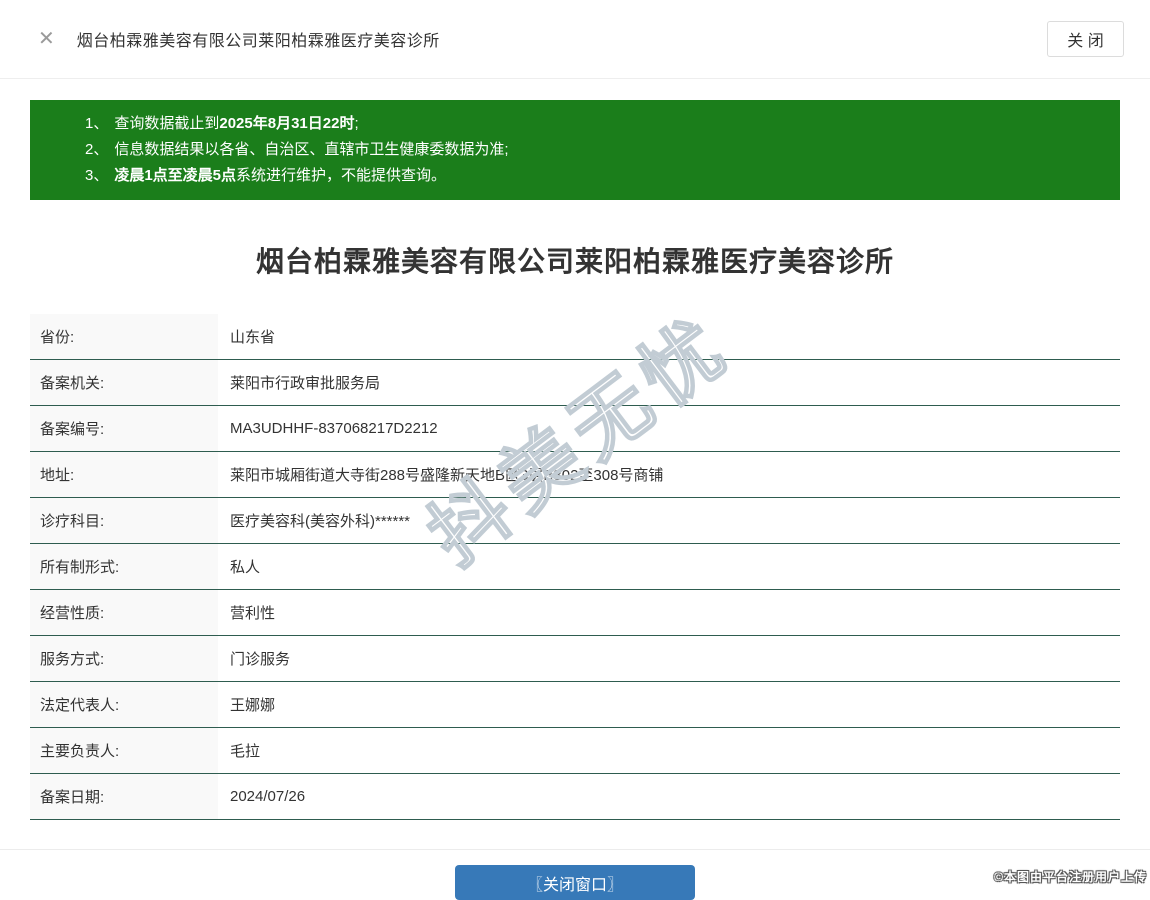  I want to click on table-row: 备案机关: 莱阳市行政审批服务局, so click(575, 383).